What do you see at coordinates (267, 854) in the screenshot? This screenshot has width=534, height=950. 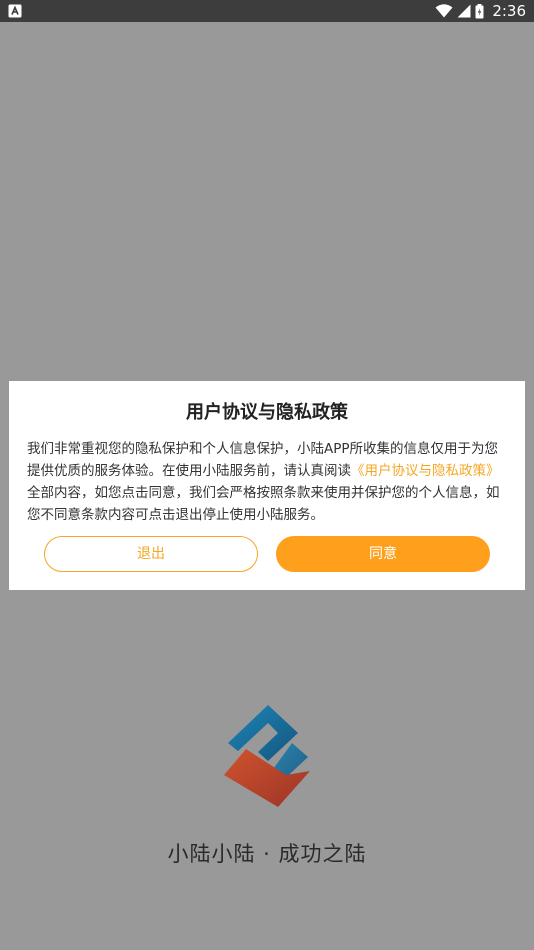 I see `app-slogan: 小陆小陆 · 成功之陆` at bounding box center [267, 854].